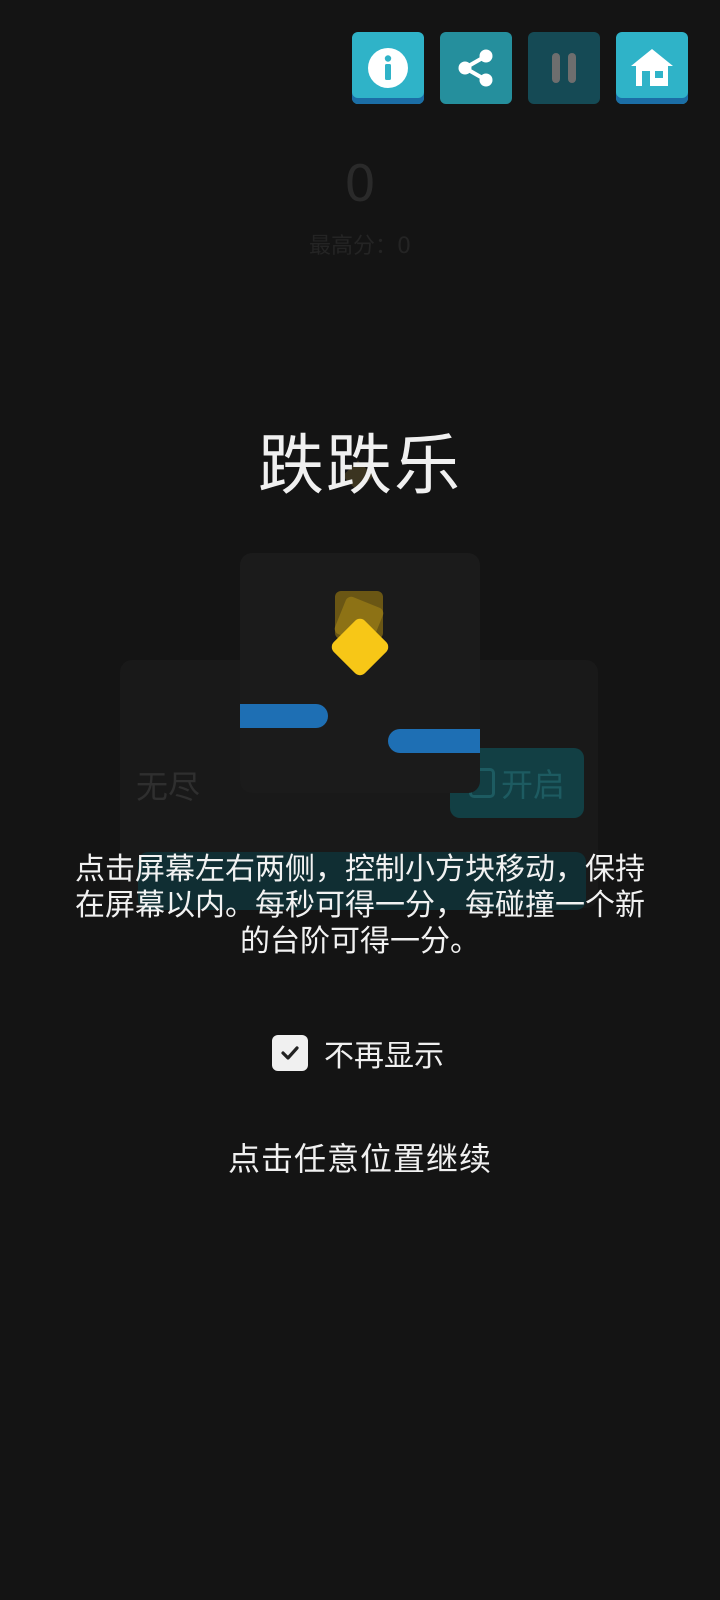  I want to click on share-icon, so click(475, 68).